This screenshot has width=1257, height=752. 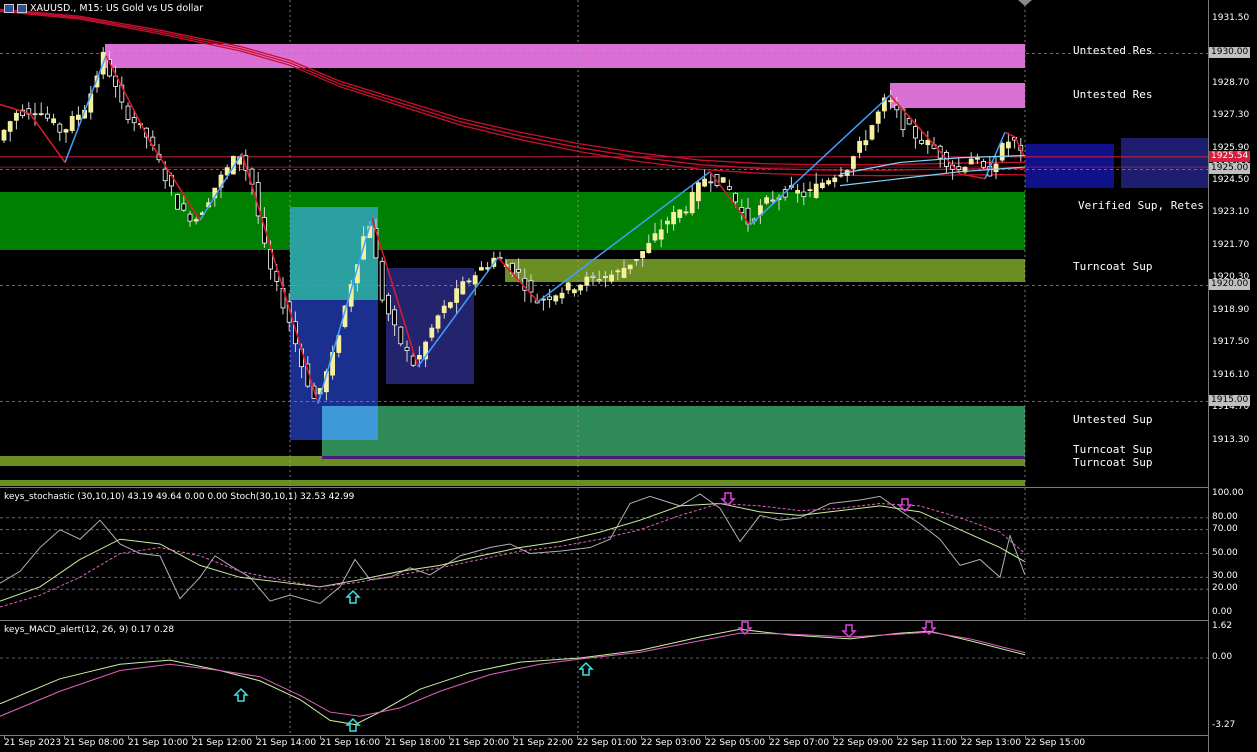 What do you see at coordinates (957, 95) in the screenshot?
I see `res-zone-lower` at bounding box center [957, 95].